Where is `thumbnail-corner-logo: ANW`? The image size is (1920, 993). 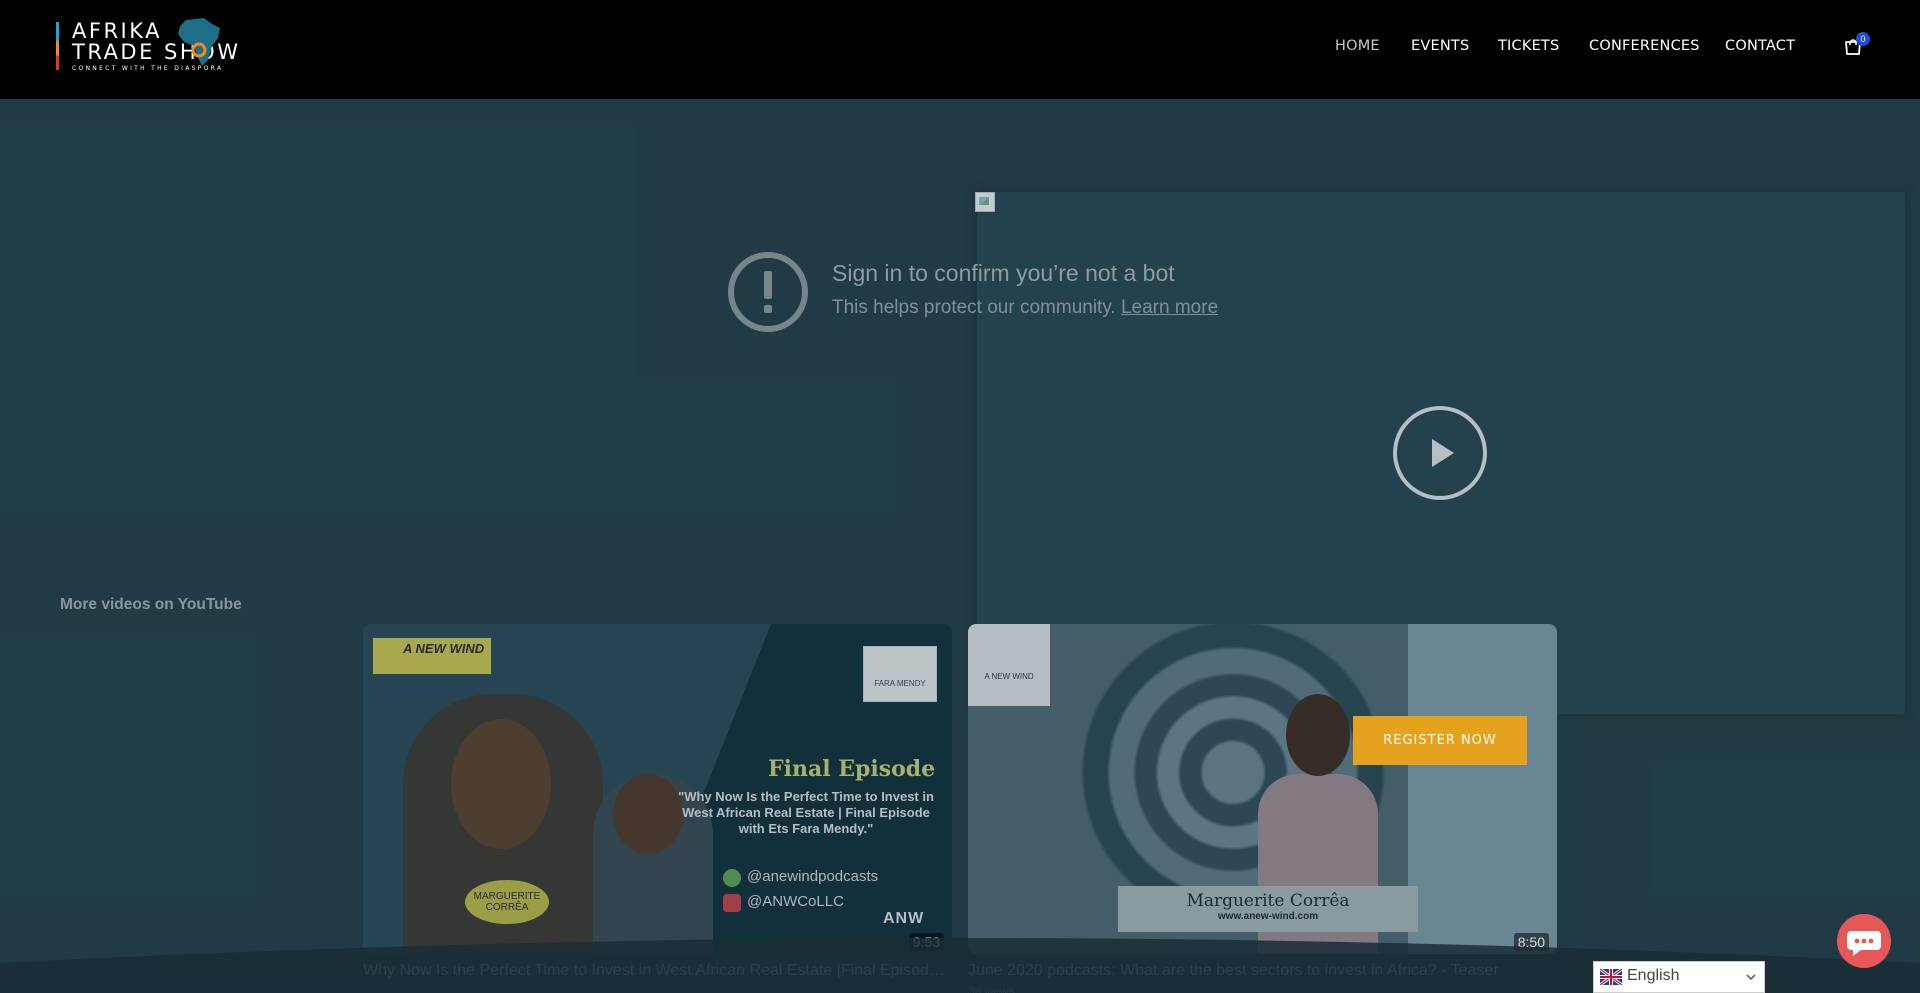 thumbnail-corner-logo: ANW is located at coordinates (904, 918).